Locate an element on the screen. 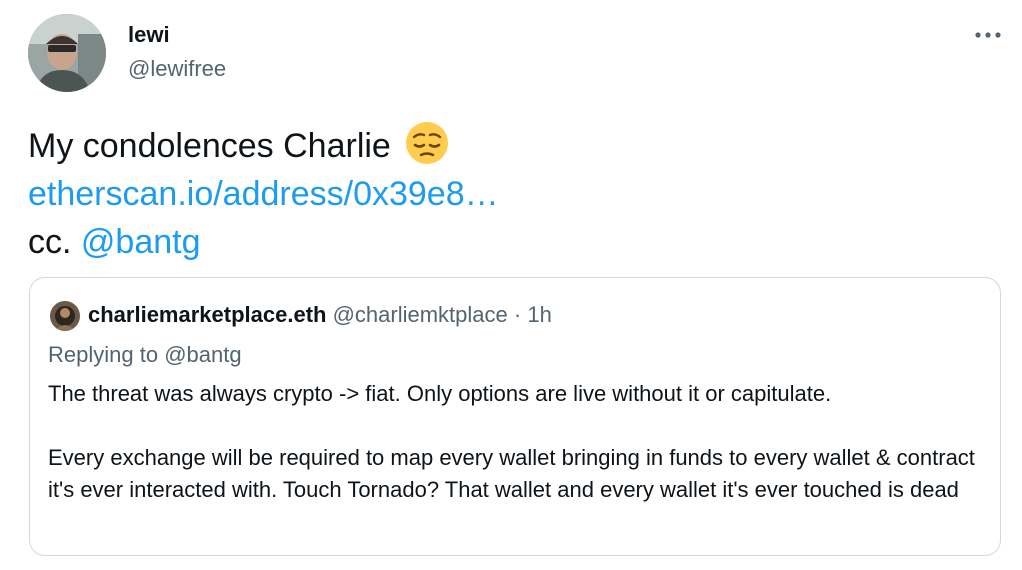 The image size is (1022, 570). replying-to-line: Replying to @bantg is located at coordinates (145, 355).